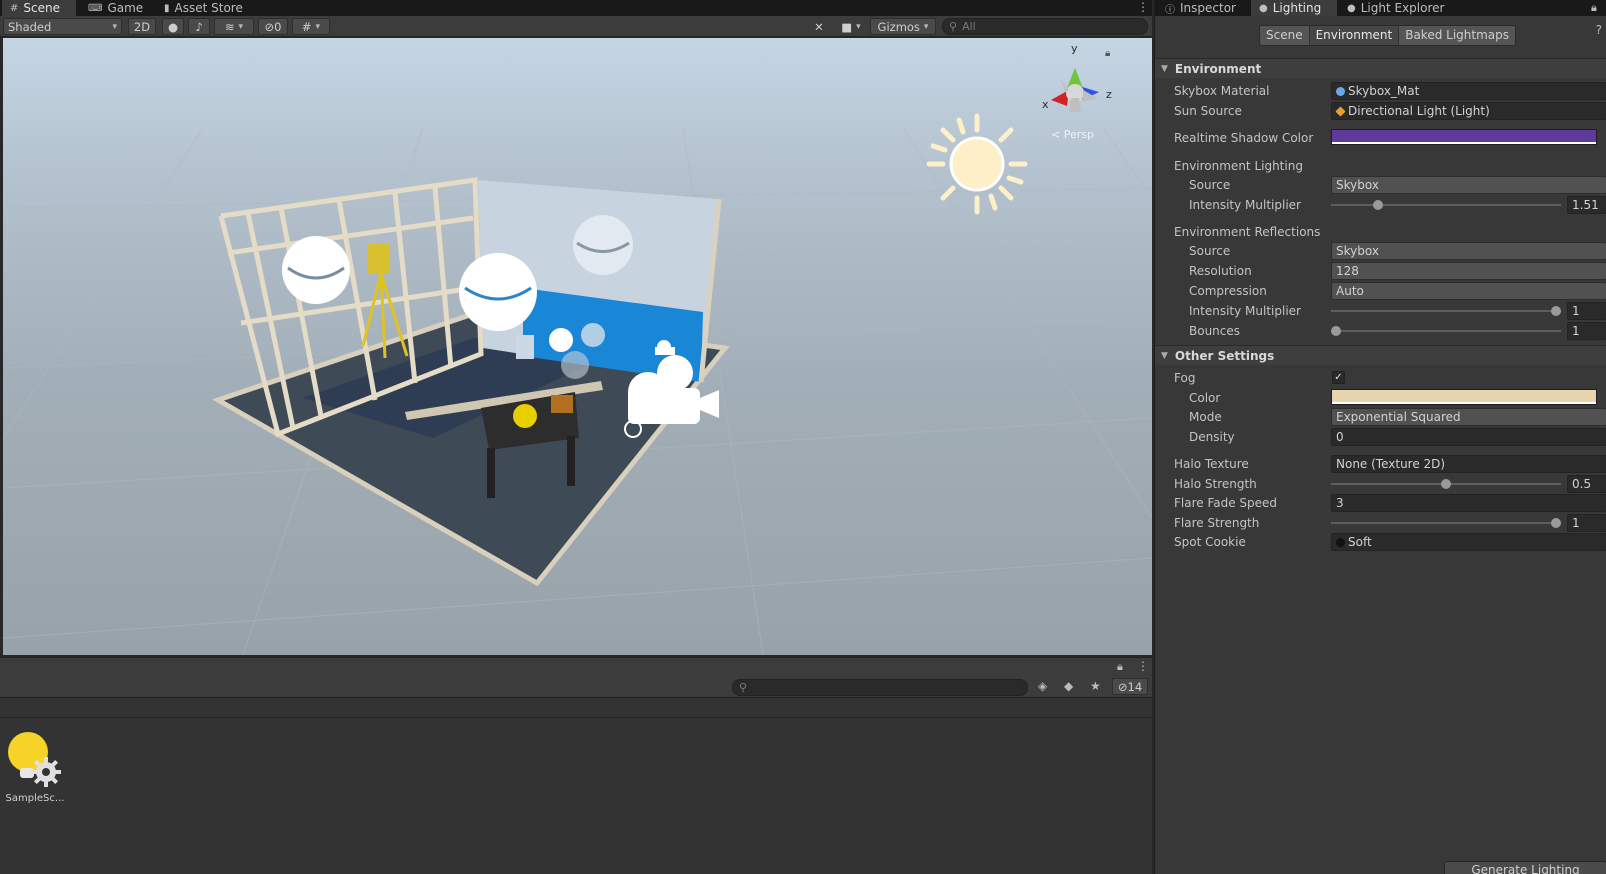  What do you see at coordinates (1107, 53) in the screenshot?
I see `view-lock-icon: 🔒︎` at bounding box center [1107, 53].